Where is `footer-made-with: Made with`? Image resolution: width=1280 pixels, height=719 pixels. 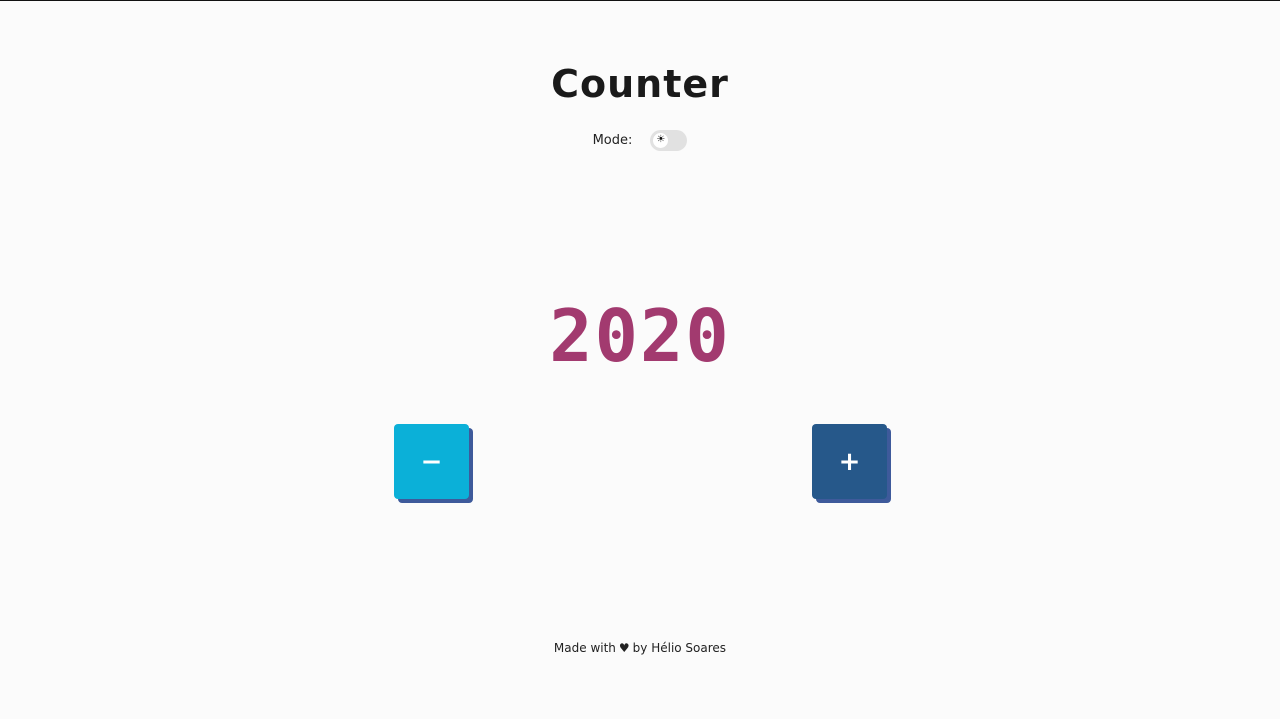
footer-made-with: Made with is located at coordinates (584, 648).